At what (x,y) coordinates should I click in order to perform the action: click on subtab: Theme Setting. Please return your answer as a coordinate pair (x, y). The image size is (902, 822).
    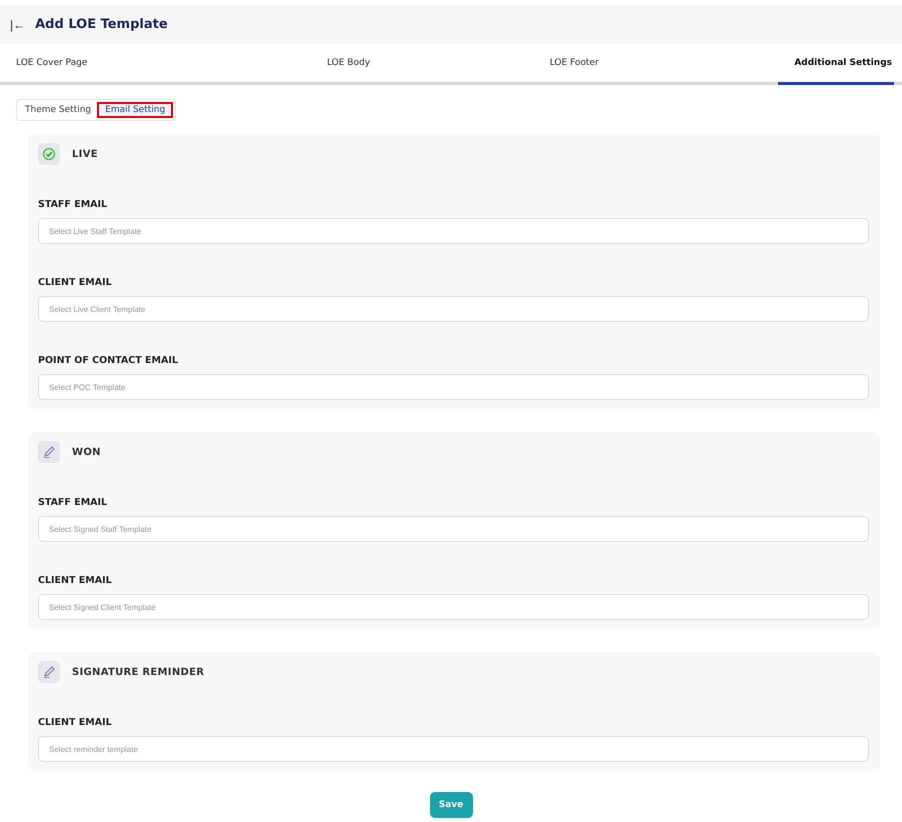
    Looking at the image, I should click on (58, 110).